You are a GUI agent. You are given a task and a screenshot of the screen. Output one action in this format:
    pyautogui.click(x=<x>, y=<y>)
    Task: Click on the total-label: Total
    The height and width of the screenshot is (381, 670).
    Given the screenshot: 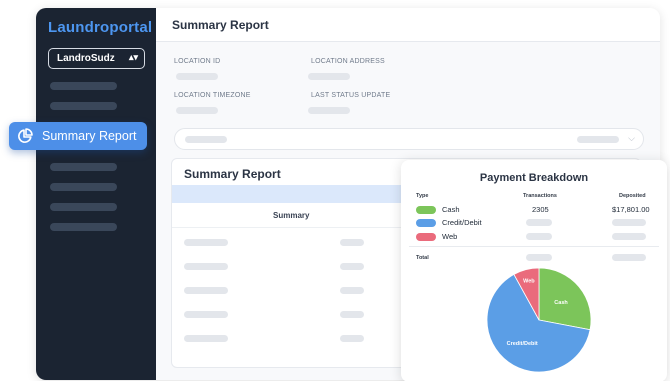 What is the action you would take?
    pyautogui.click(x=422, y=258)
    